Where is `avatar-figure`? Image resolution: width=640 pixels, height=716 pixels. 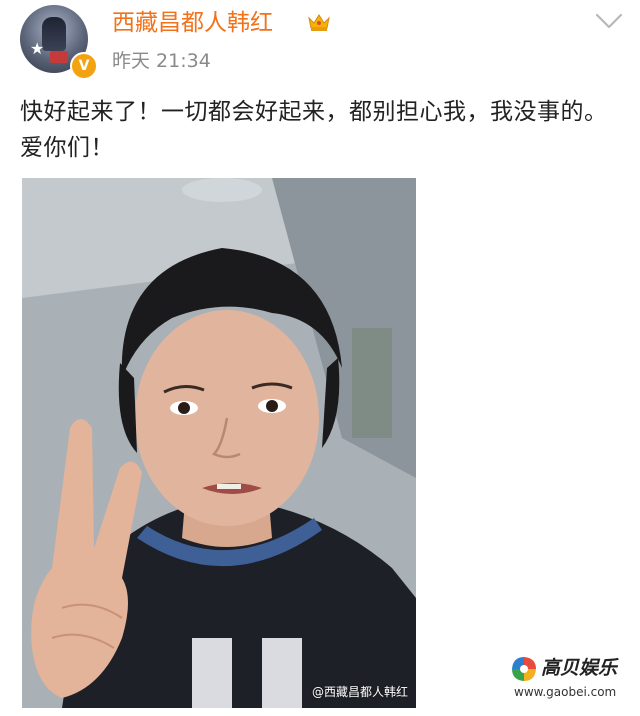
avatar-figure is located at coordinates (54, 34).